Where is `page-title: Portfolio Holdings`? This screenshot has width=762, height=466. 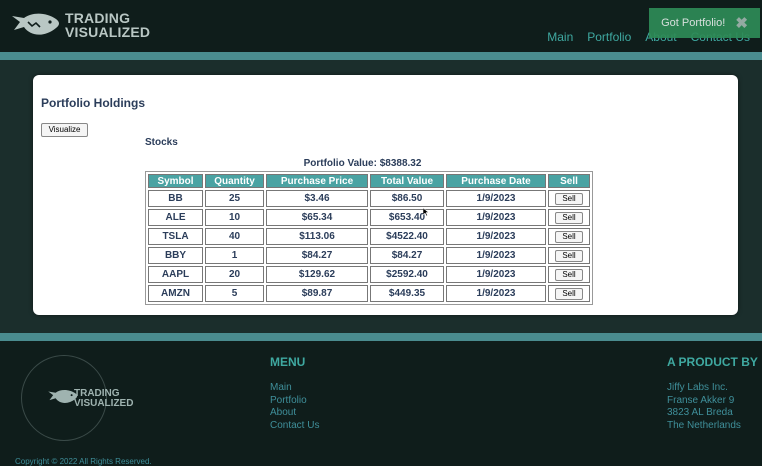 page-title: Portfolio Holdings is located at coordinates (93, 103).